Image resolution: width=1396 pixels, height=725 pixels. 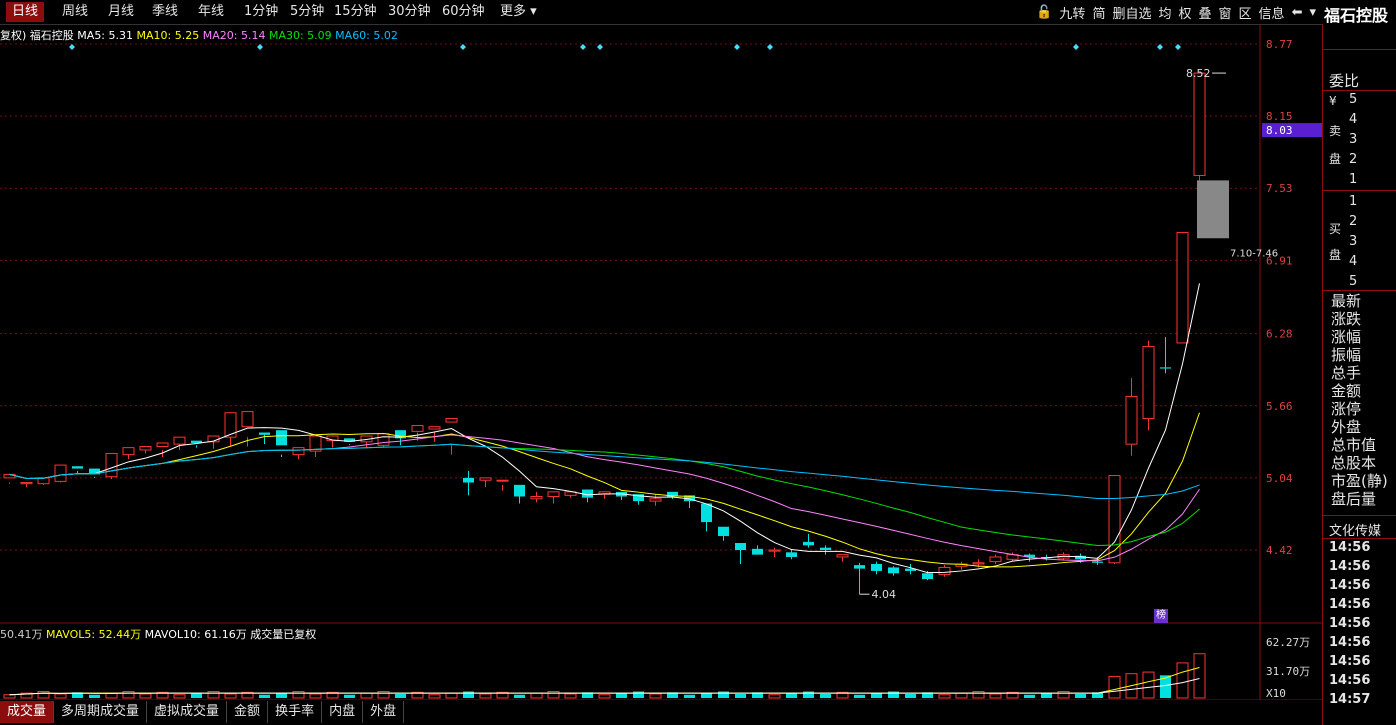 I want to click on sell-label-2: 盘, so click(x=1335, y=159).